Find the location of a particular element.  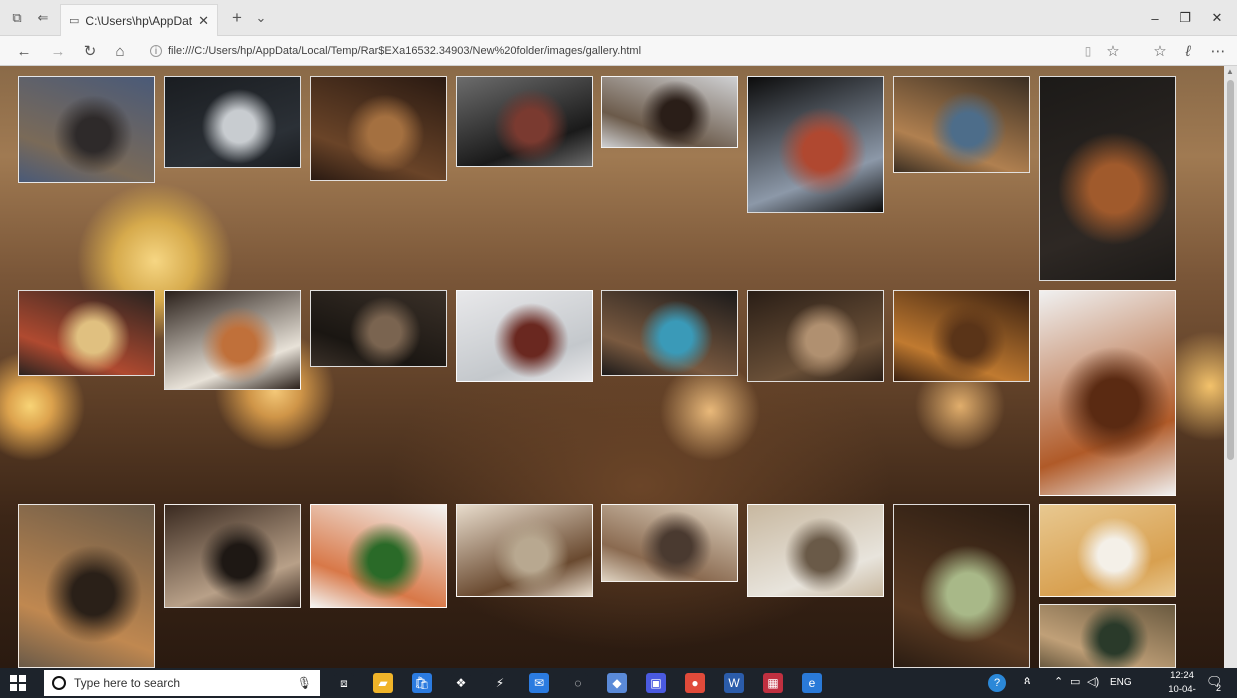

file-explorer-icon: ▰ is located at coordinates (383, 683).